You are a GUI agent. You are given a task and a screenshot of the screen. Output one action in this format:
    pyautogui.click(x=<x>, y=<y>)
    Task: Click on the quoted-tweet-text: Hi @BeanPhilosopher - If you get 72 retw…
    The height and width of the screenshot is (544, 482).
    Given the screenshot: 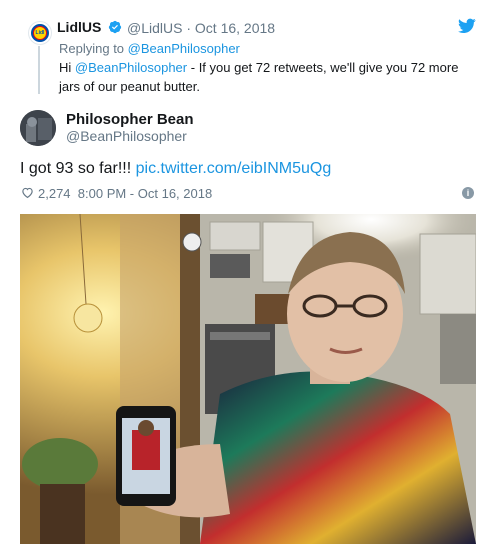 What is the action you would take?
    pyautogui.click(x=259, y=77)
    